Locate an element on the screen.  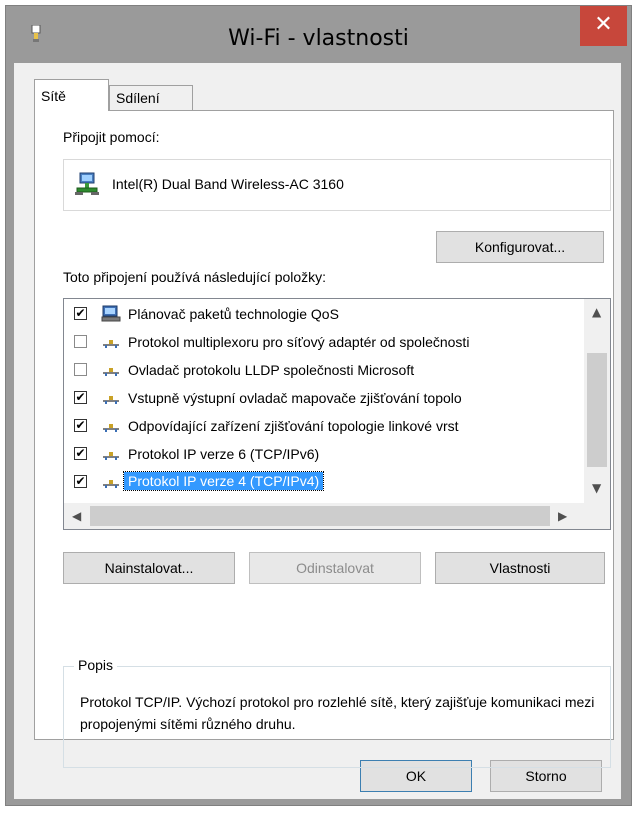
description-title: Popis is located at coordinates (96, 665).